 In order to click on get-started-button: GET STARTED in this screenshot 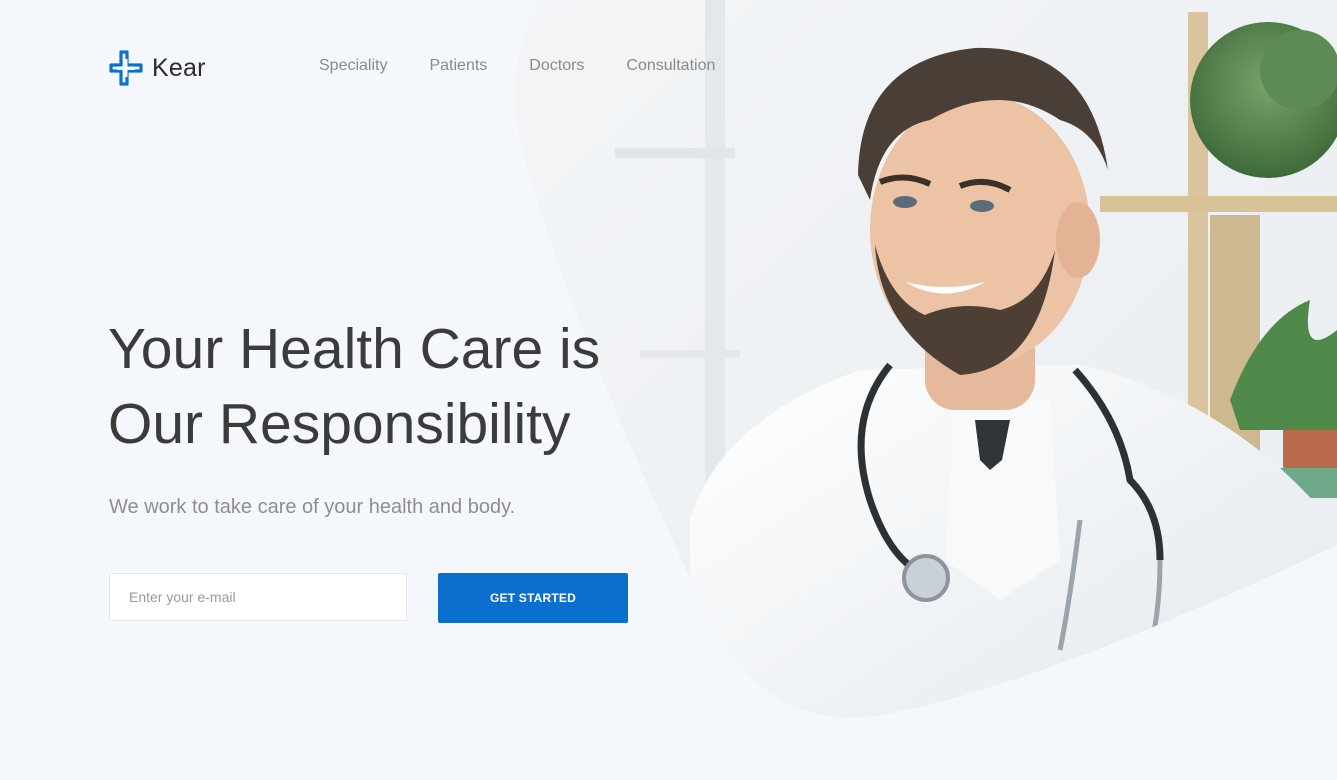, I will do `click(533, 598)`.